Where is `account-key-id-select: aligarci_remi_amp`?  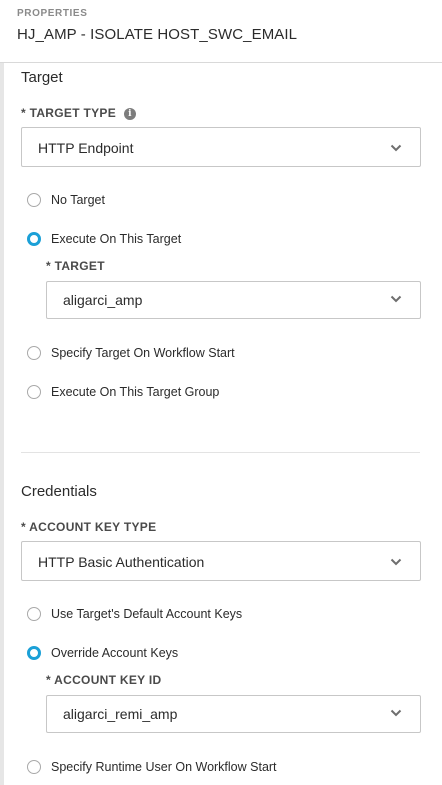
account-key-id-select: aligarci_remi_amp is located at coordinates (233, 714).